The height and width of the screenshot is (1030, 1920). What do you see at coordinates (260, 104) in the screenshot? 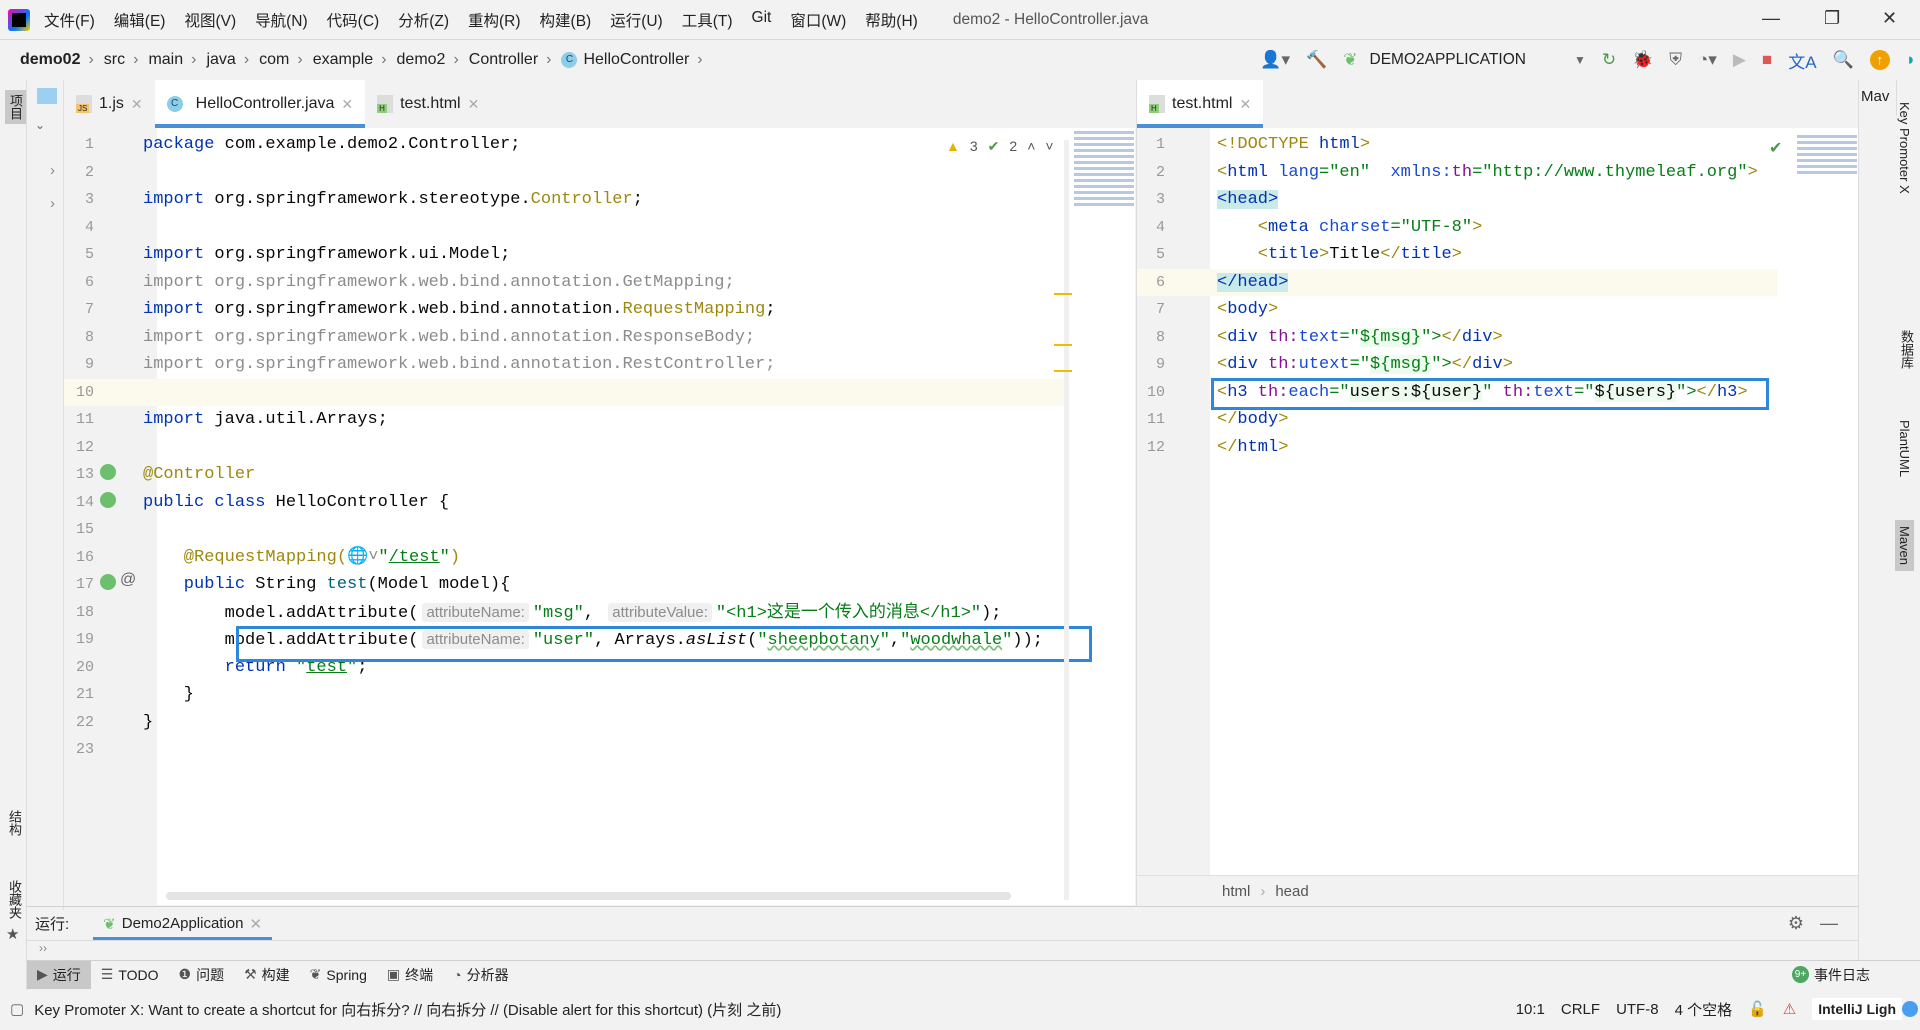
I see `tab-hellocontroller-java: C HelloController.java ✕` at bounding box center [260, 104].